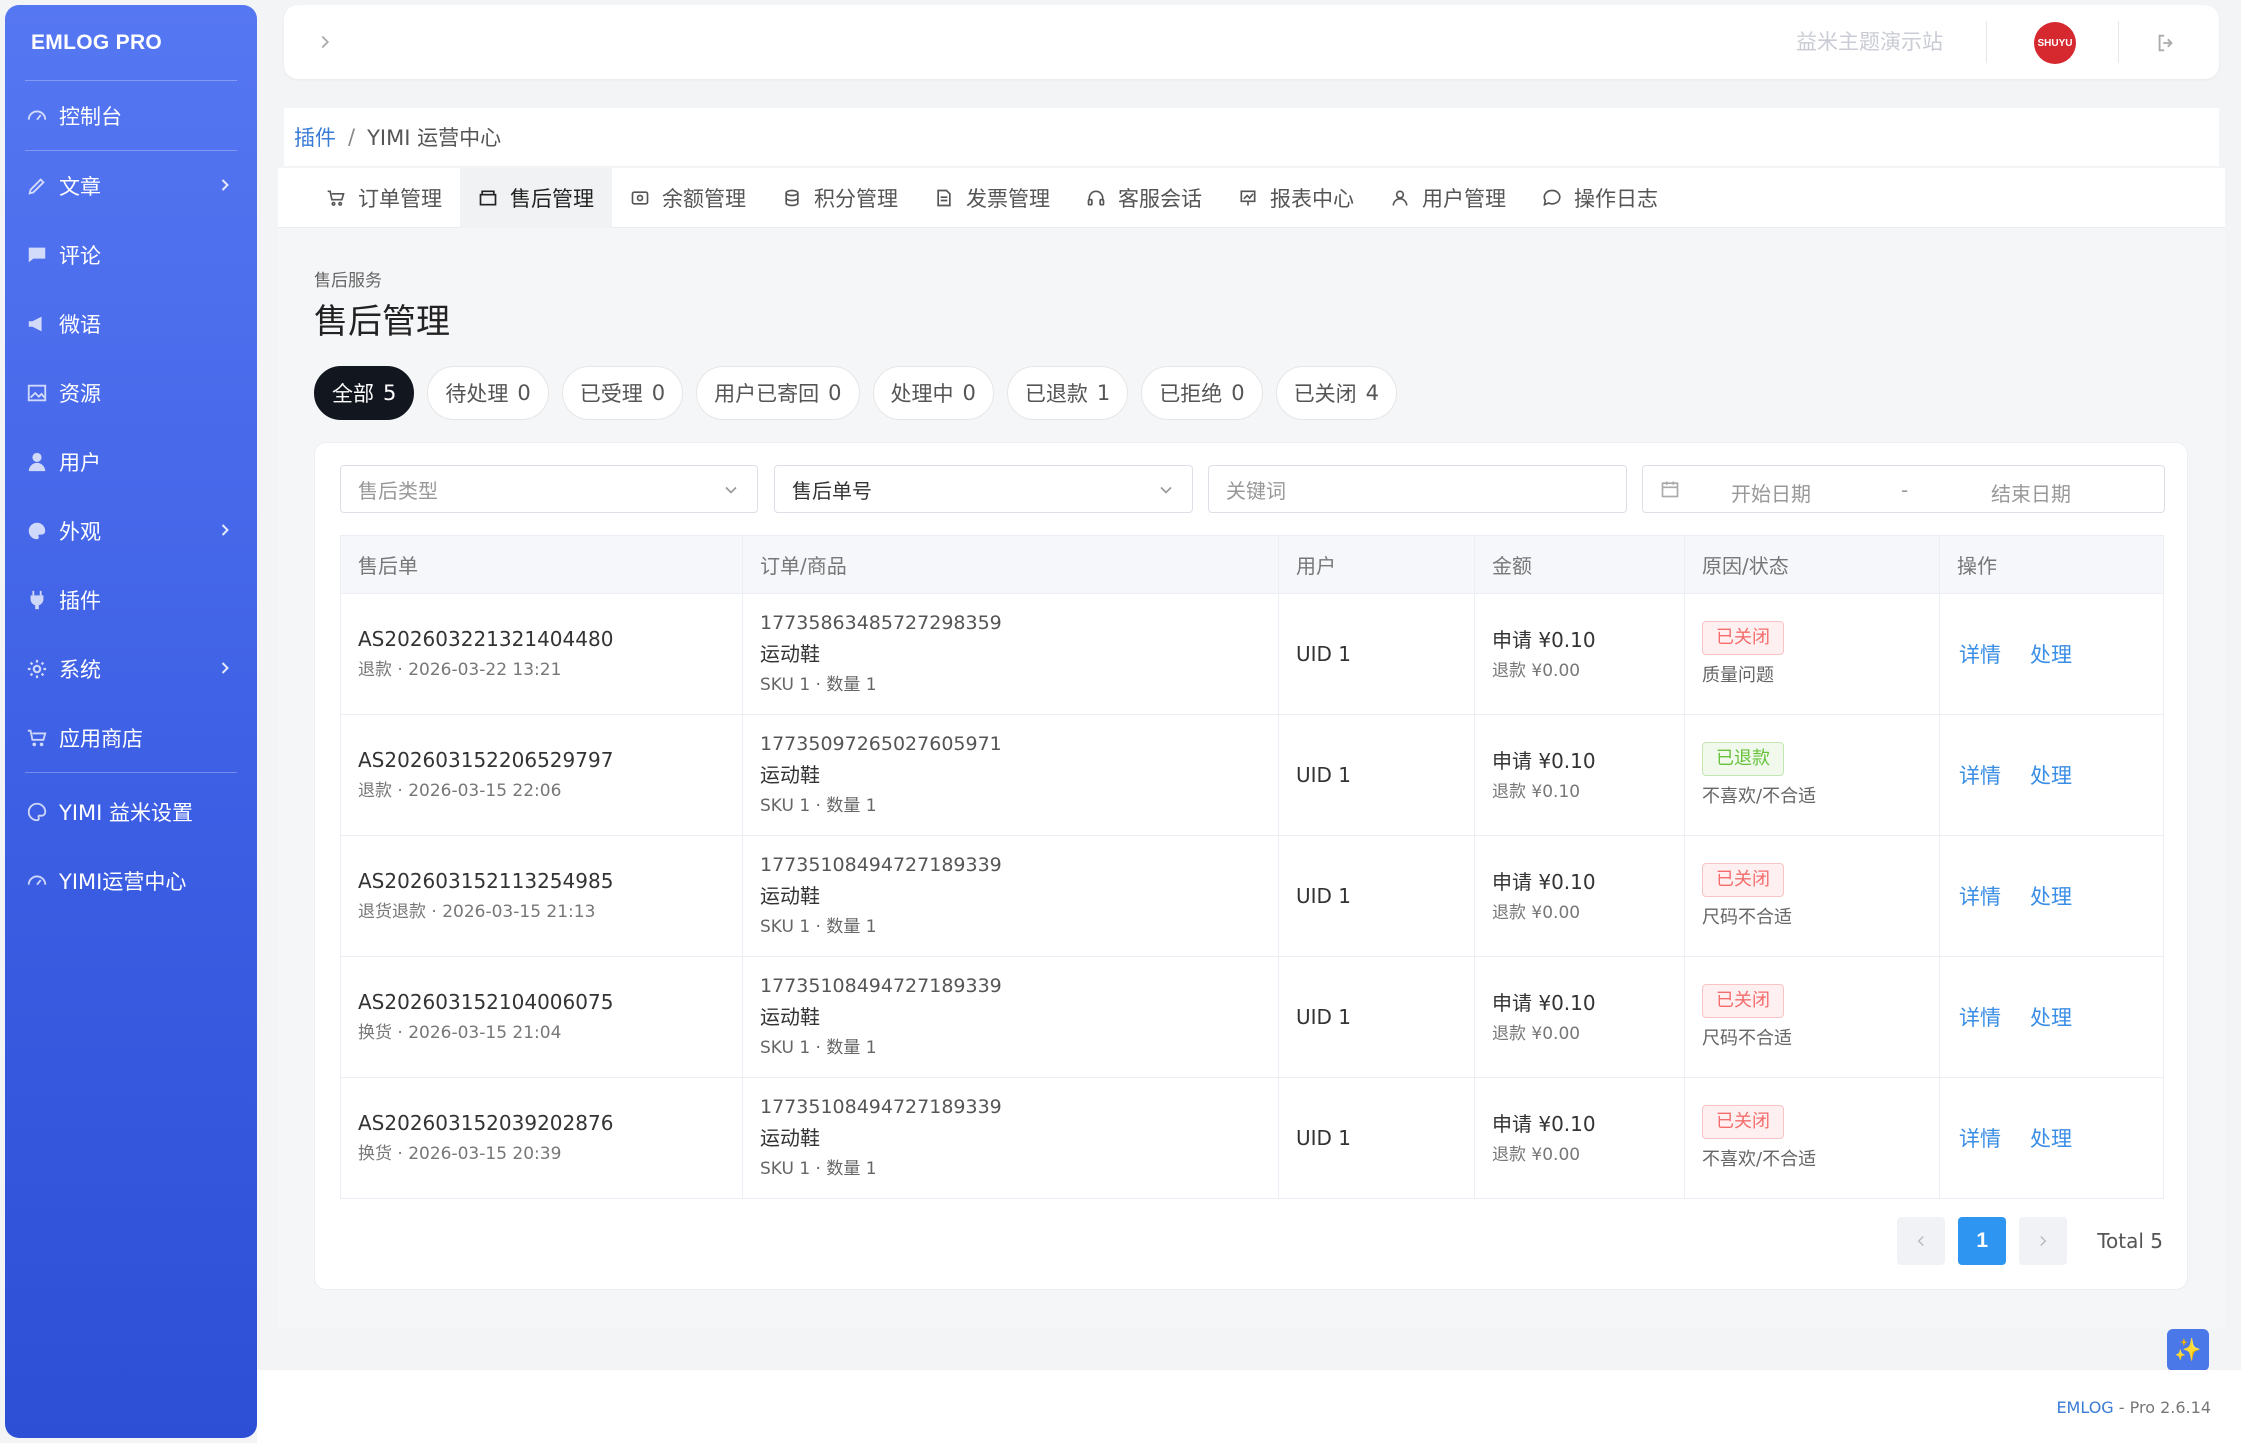  I want to click on after-sales-type-time: 换货 · 2026-03-15 20:39, so click(460, 1154).